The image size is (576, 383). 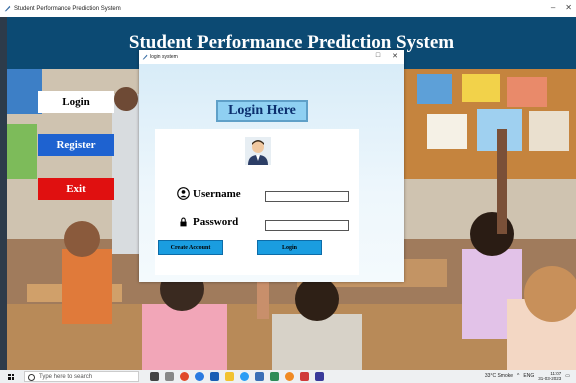 What do you see at coordinates (258, 151) in the screenshot?
I see `user-avatar-icon` at bounding box center [258, 151].